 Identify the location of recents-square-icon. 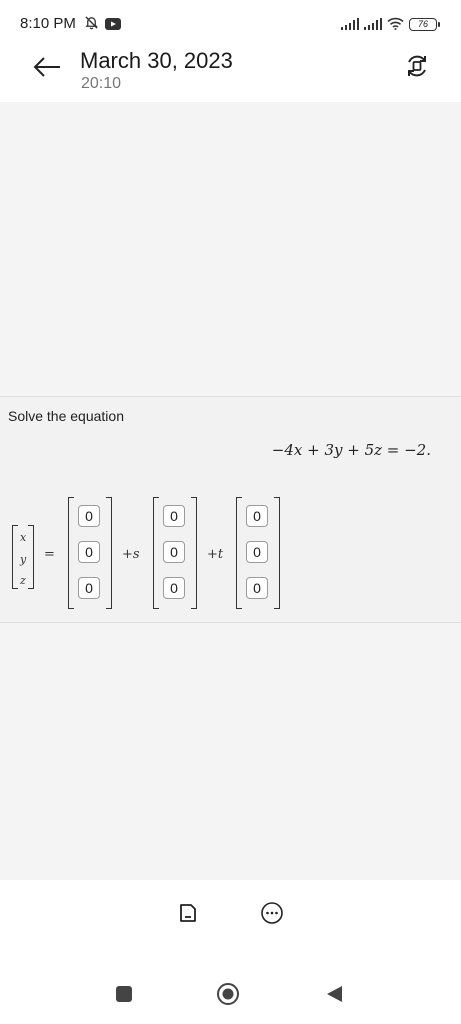
(124, 996).